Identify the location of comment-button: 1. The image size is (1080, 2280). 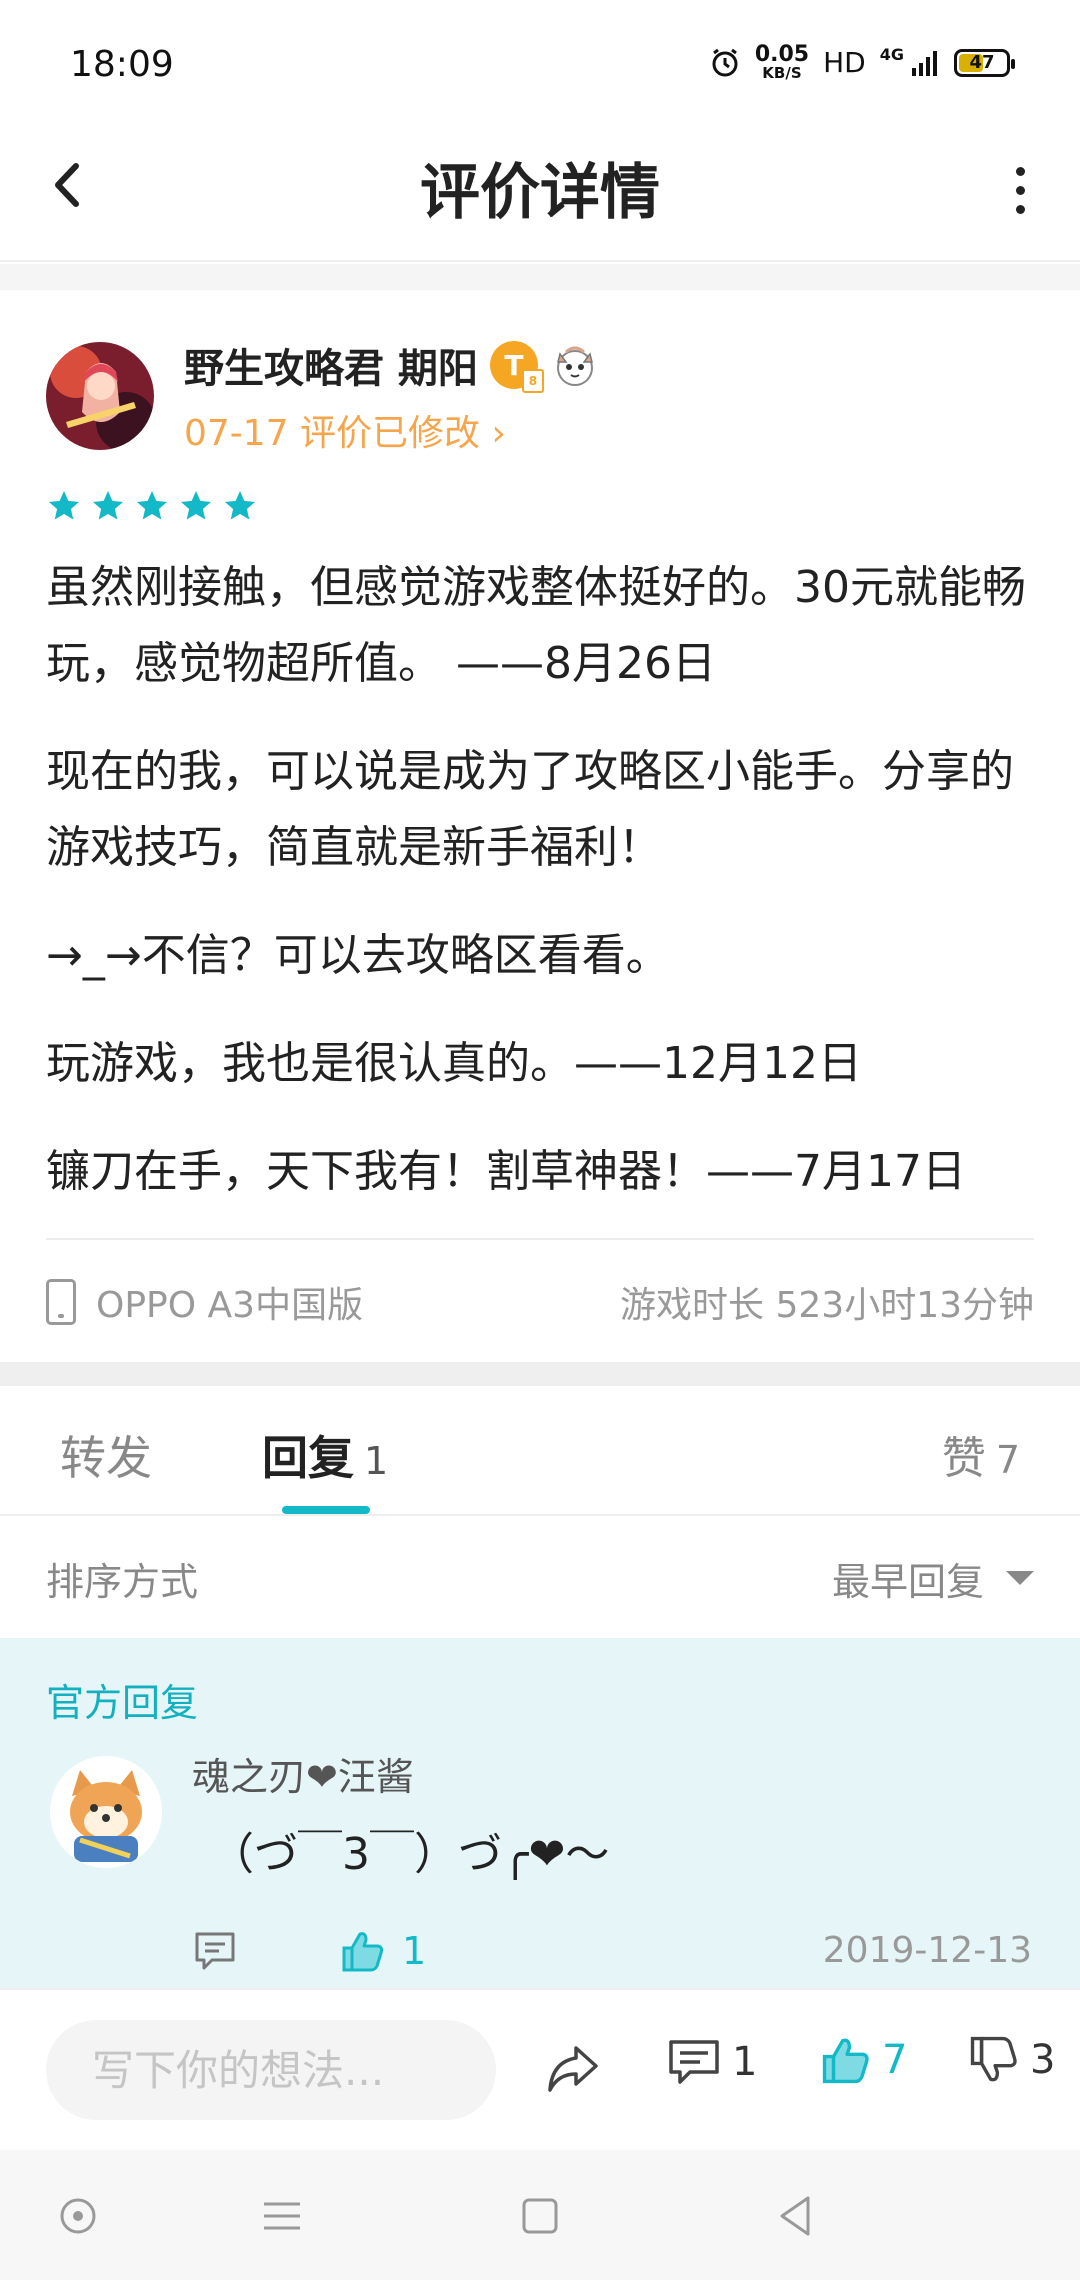
(711, 2062).